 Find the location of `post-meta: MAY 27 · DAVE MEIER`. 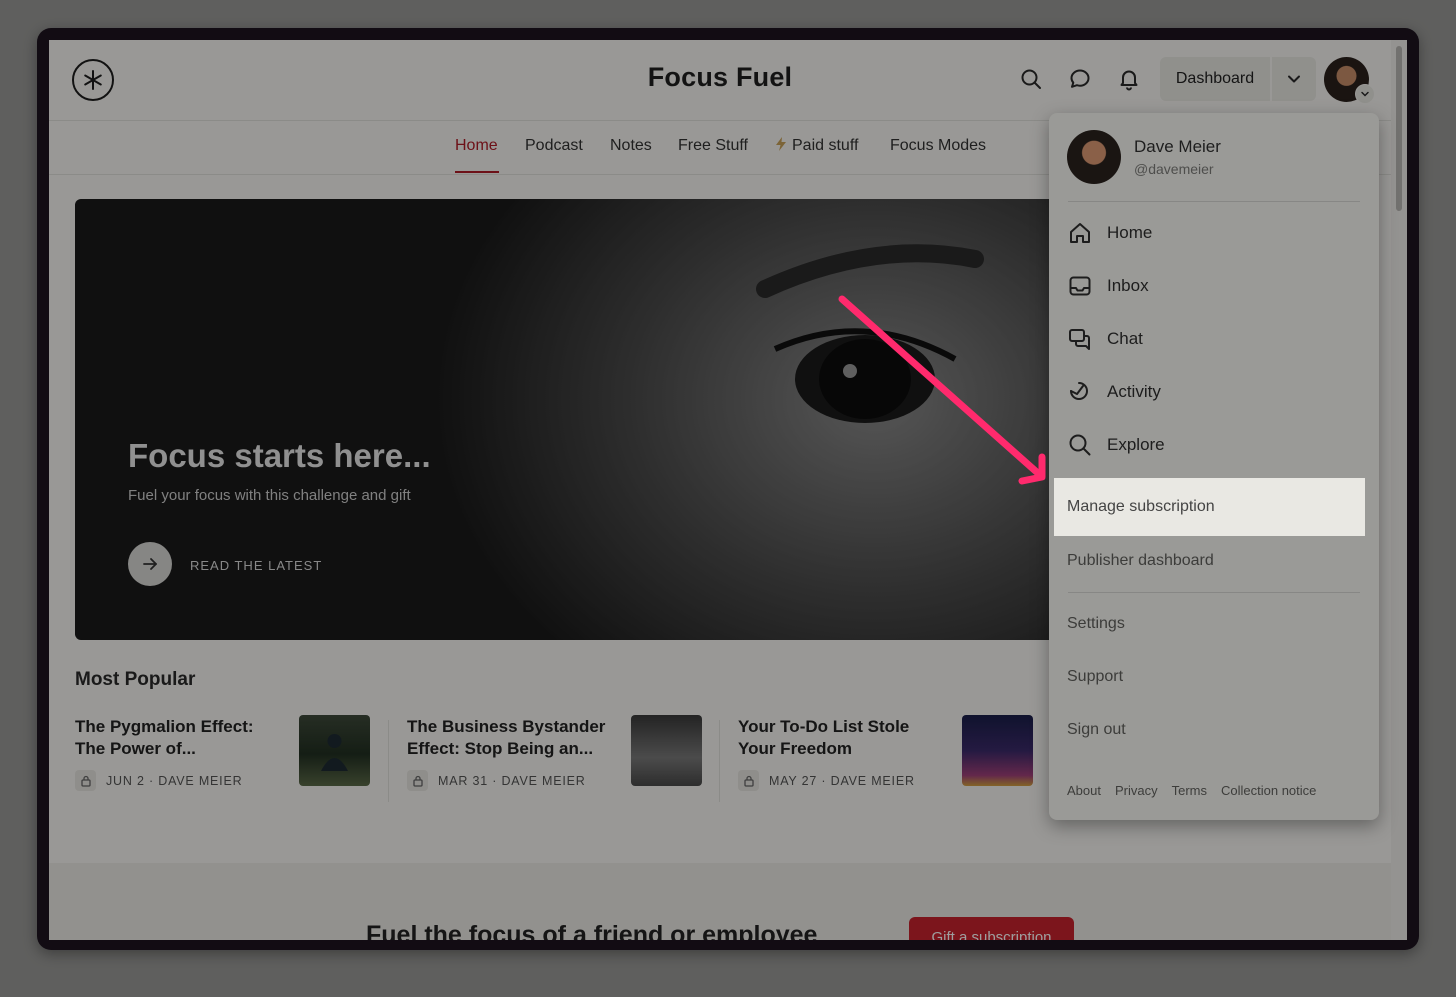

post-meta: MAY 27 · DAVE MEIER is located at coordinates (826, 780).